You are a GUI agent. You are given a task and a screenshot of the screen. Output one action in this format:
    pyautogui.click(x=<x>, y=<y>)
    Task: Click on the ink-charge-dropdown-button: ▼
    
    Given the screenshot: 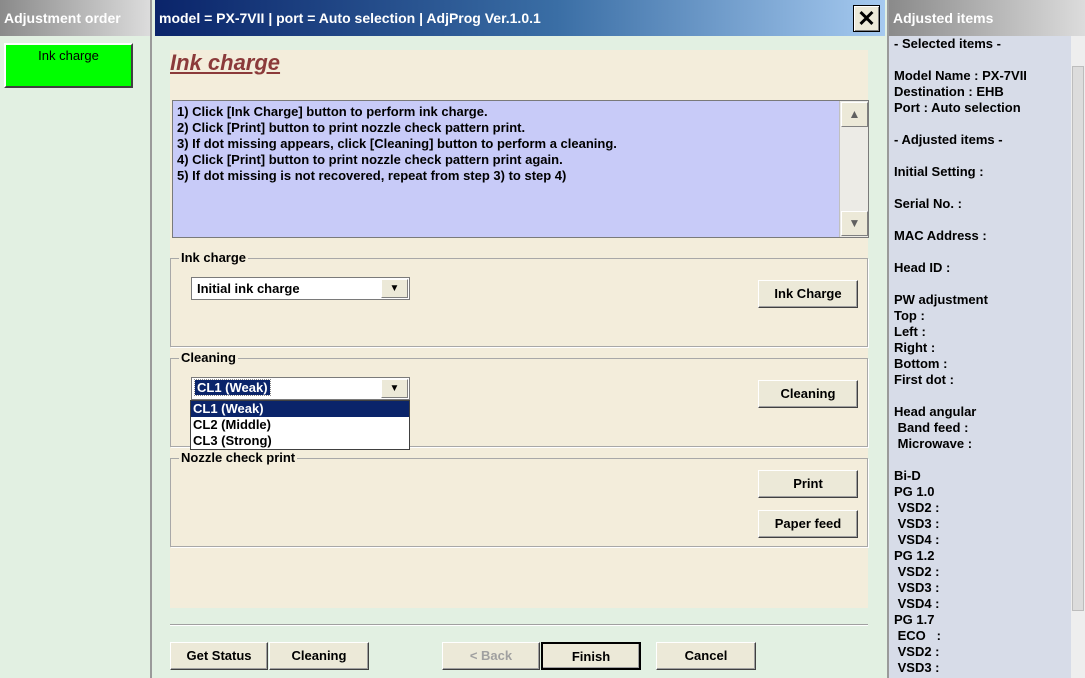 What is the action you would take?
    pyautogui.click(x=394, y=288)
    